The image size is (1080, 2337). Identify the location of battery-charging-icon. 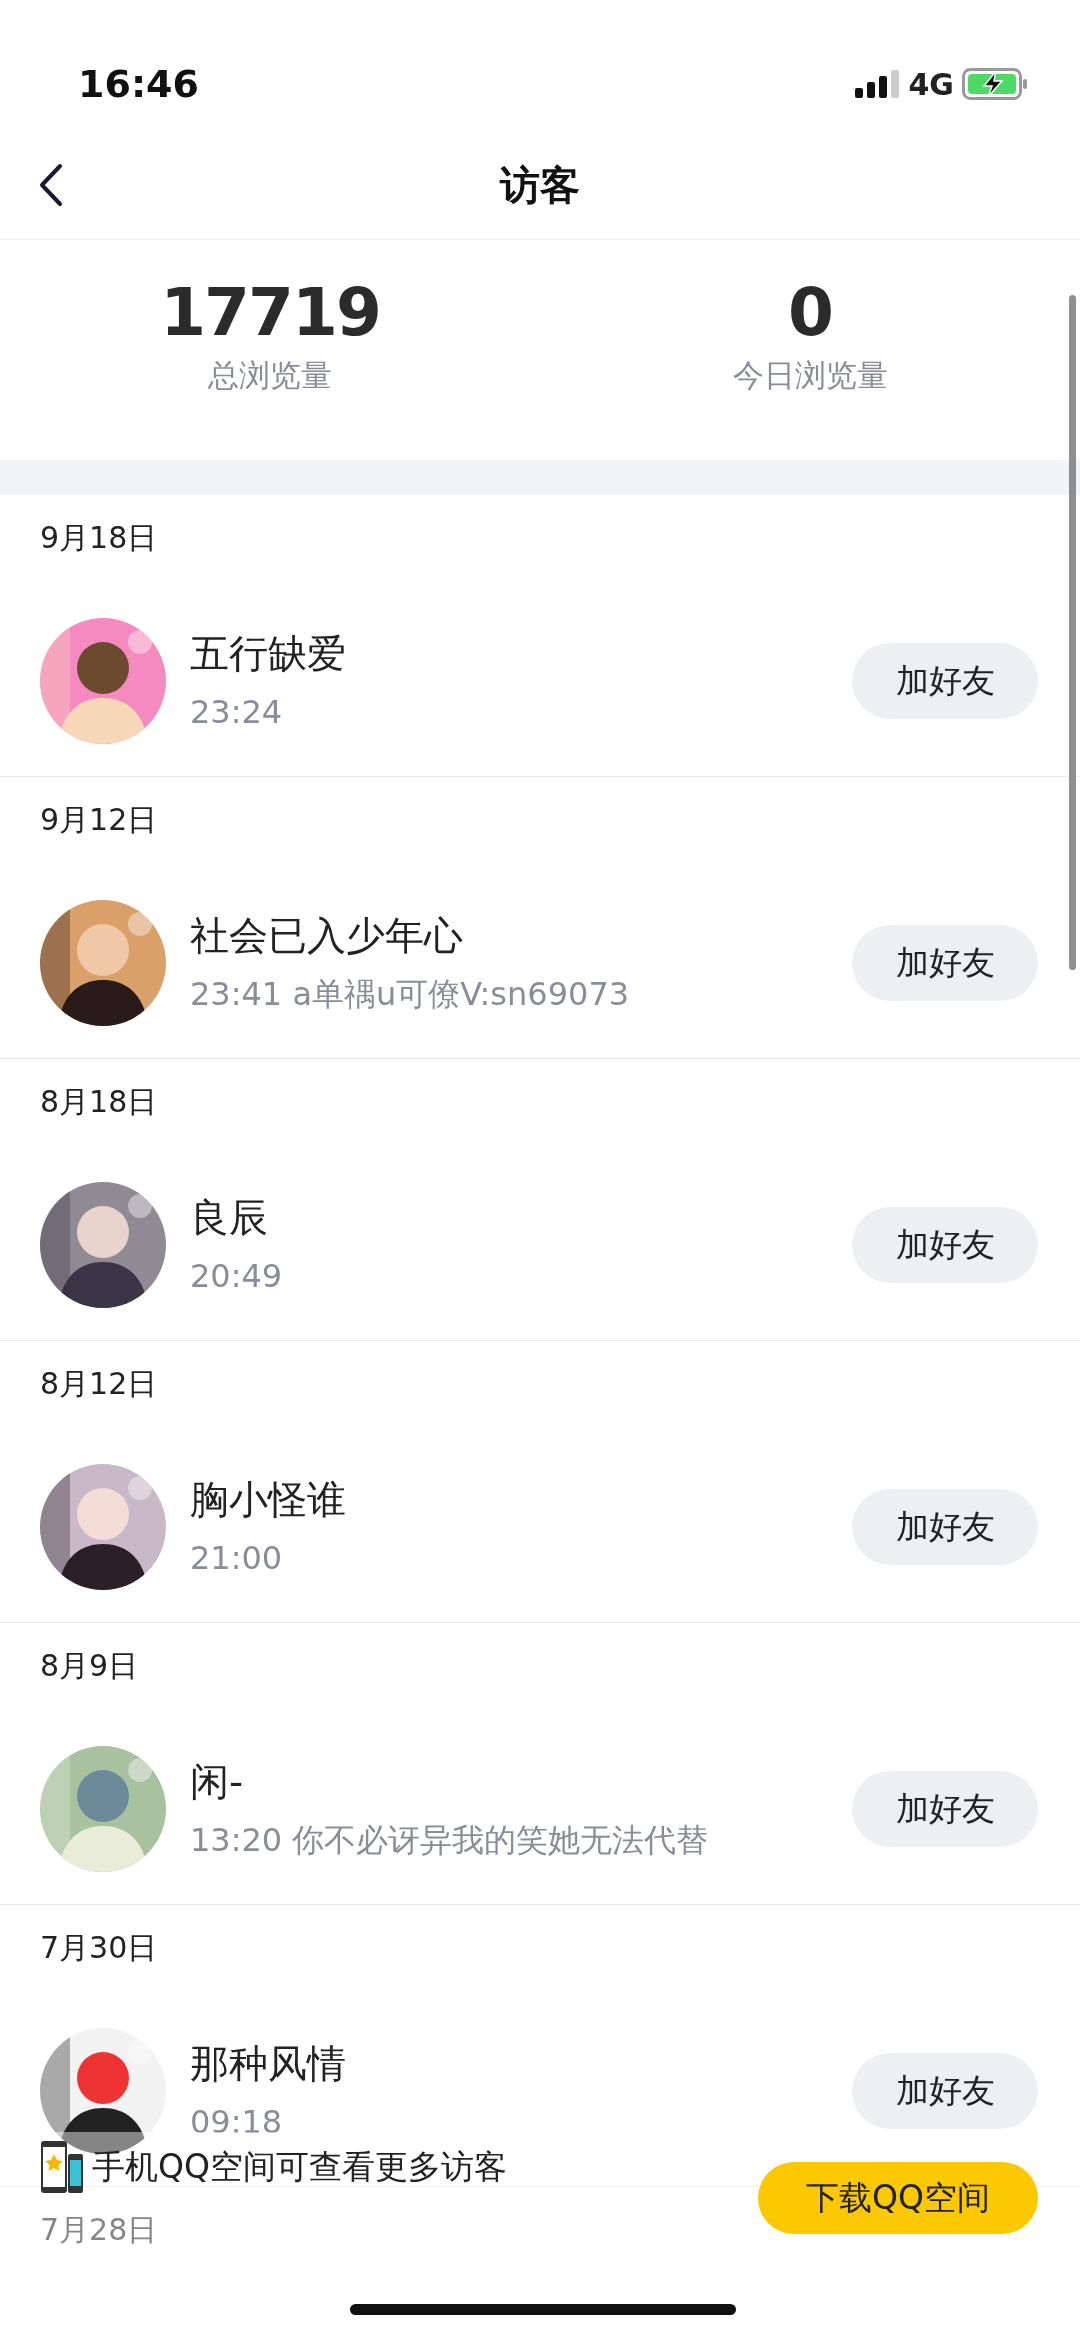
(995, 84).